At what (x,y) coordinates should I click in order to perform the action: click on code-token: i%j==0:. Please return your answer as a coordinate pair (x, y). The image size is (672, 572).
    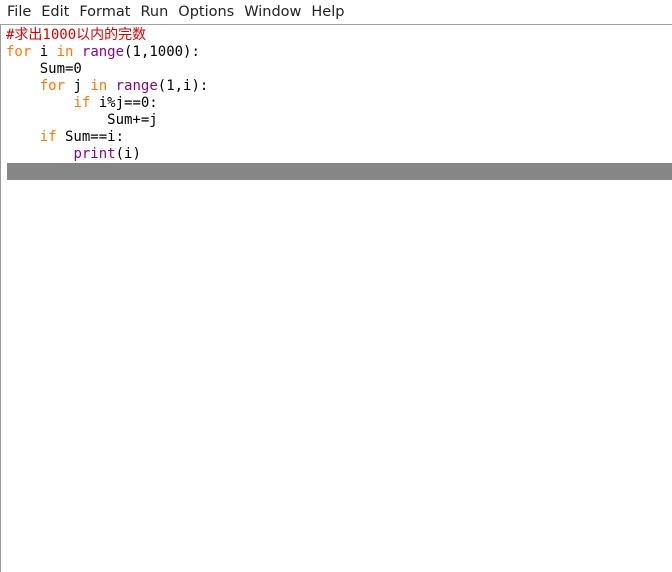
    Looking at the image, I should click on (124, 103).